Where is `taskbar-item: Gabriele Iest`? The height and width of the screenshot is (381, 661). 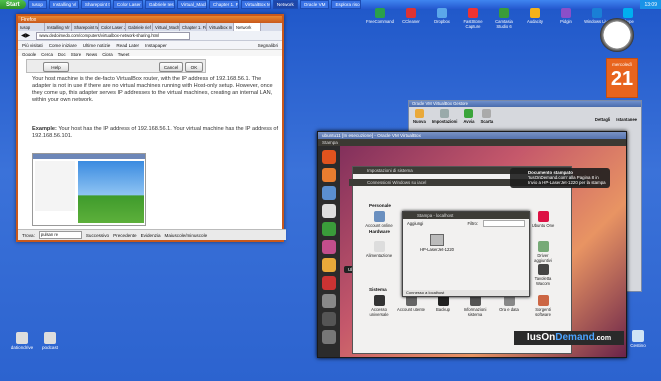 taskbar-item: Gabriele Iest is located at coordinates (159, 4).